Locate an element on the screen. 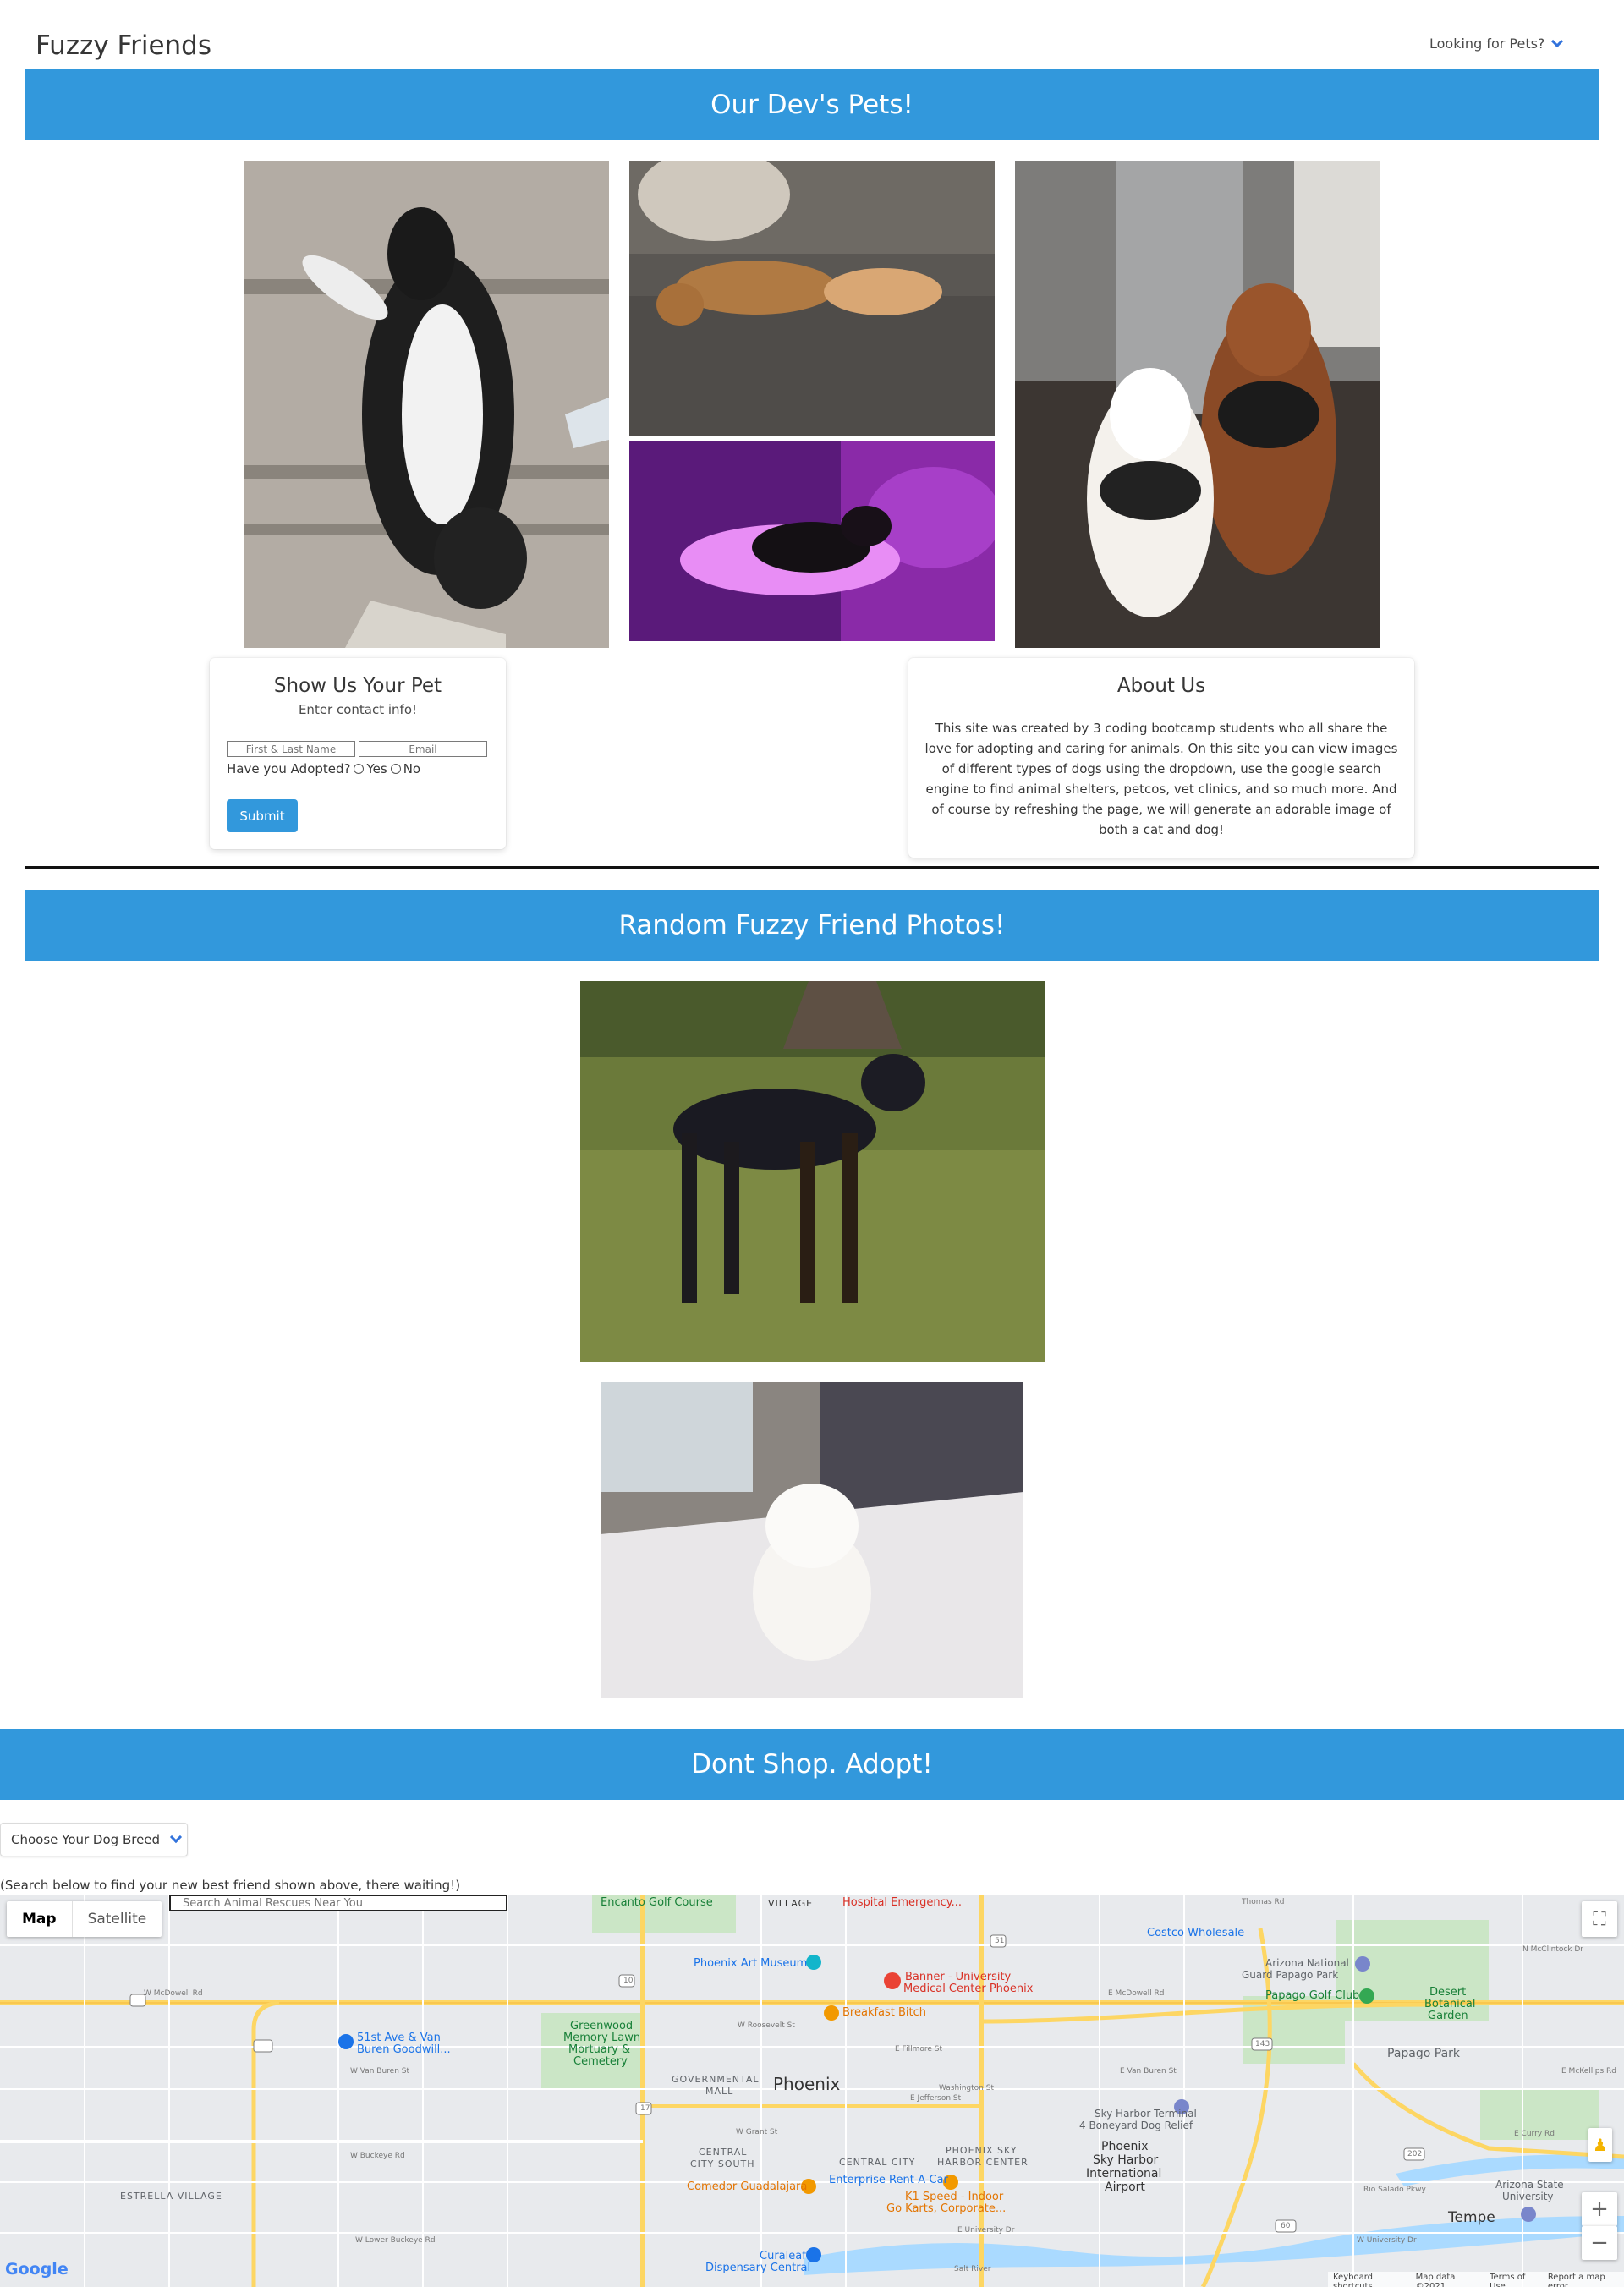 This screenshot has width=1624, height=2287. map-road-mcdowell: W McDowell Rd is located at coordinates (174, 1993).